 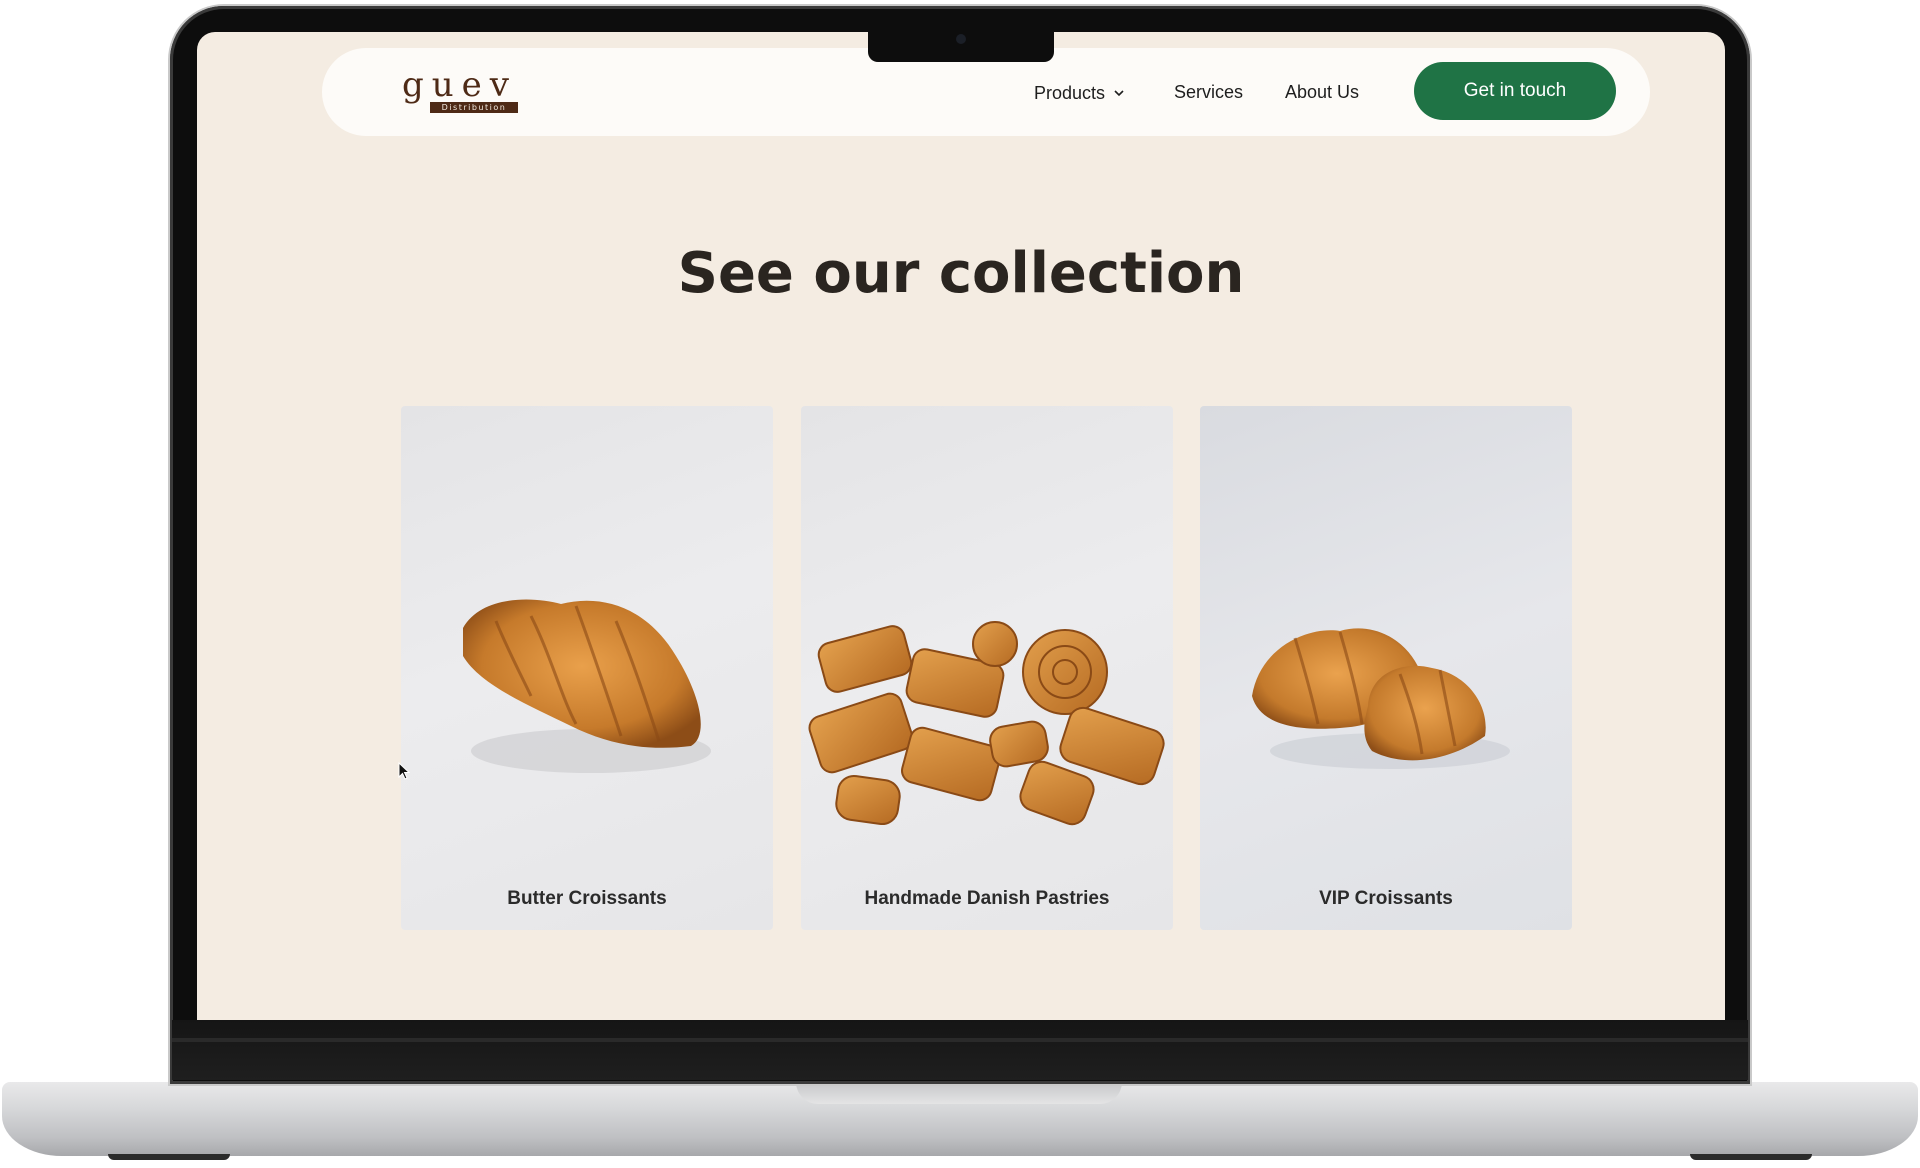 I want to click on card-label: Butter Croissants, so click(x=587, y=898).